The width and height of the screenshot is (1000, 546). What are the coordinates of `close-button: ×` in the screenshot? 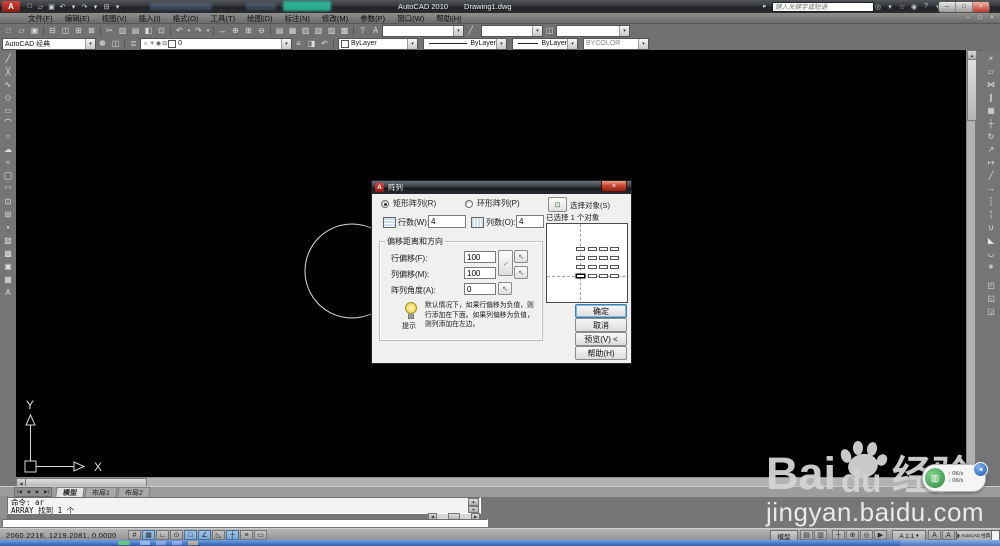 It's located at (981, 7).